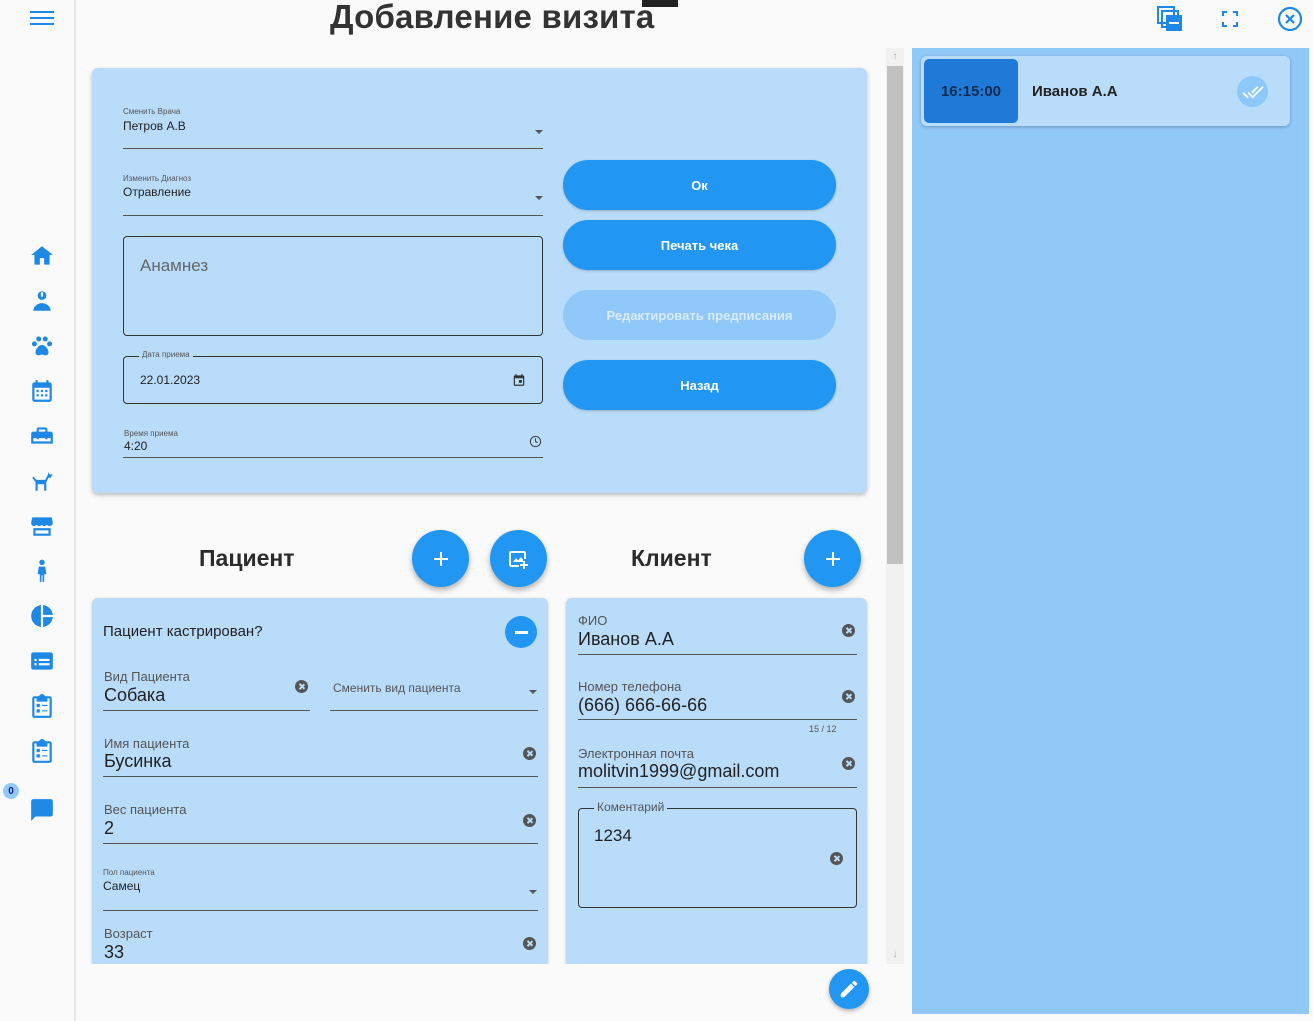  I want to click on species-label: Вид Пациента, so click(147, 676).